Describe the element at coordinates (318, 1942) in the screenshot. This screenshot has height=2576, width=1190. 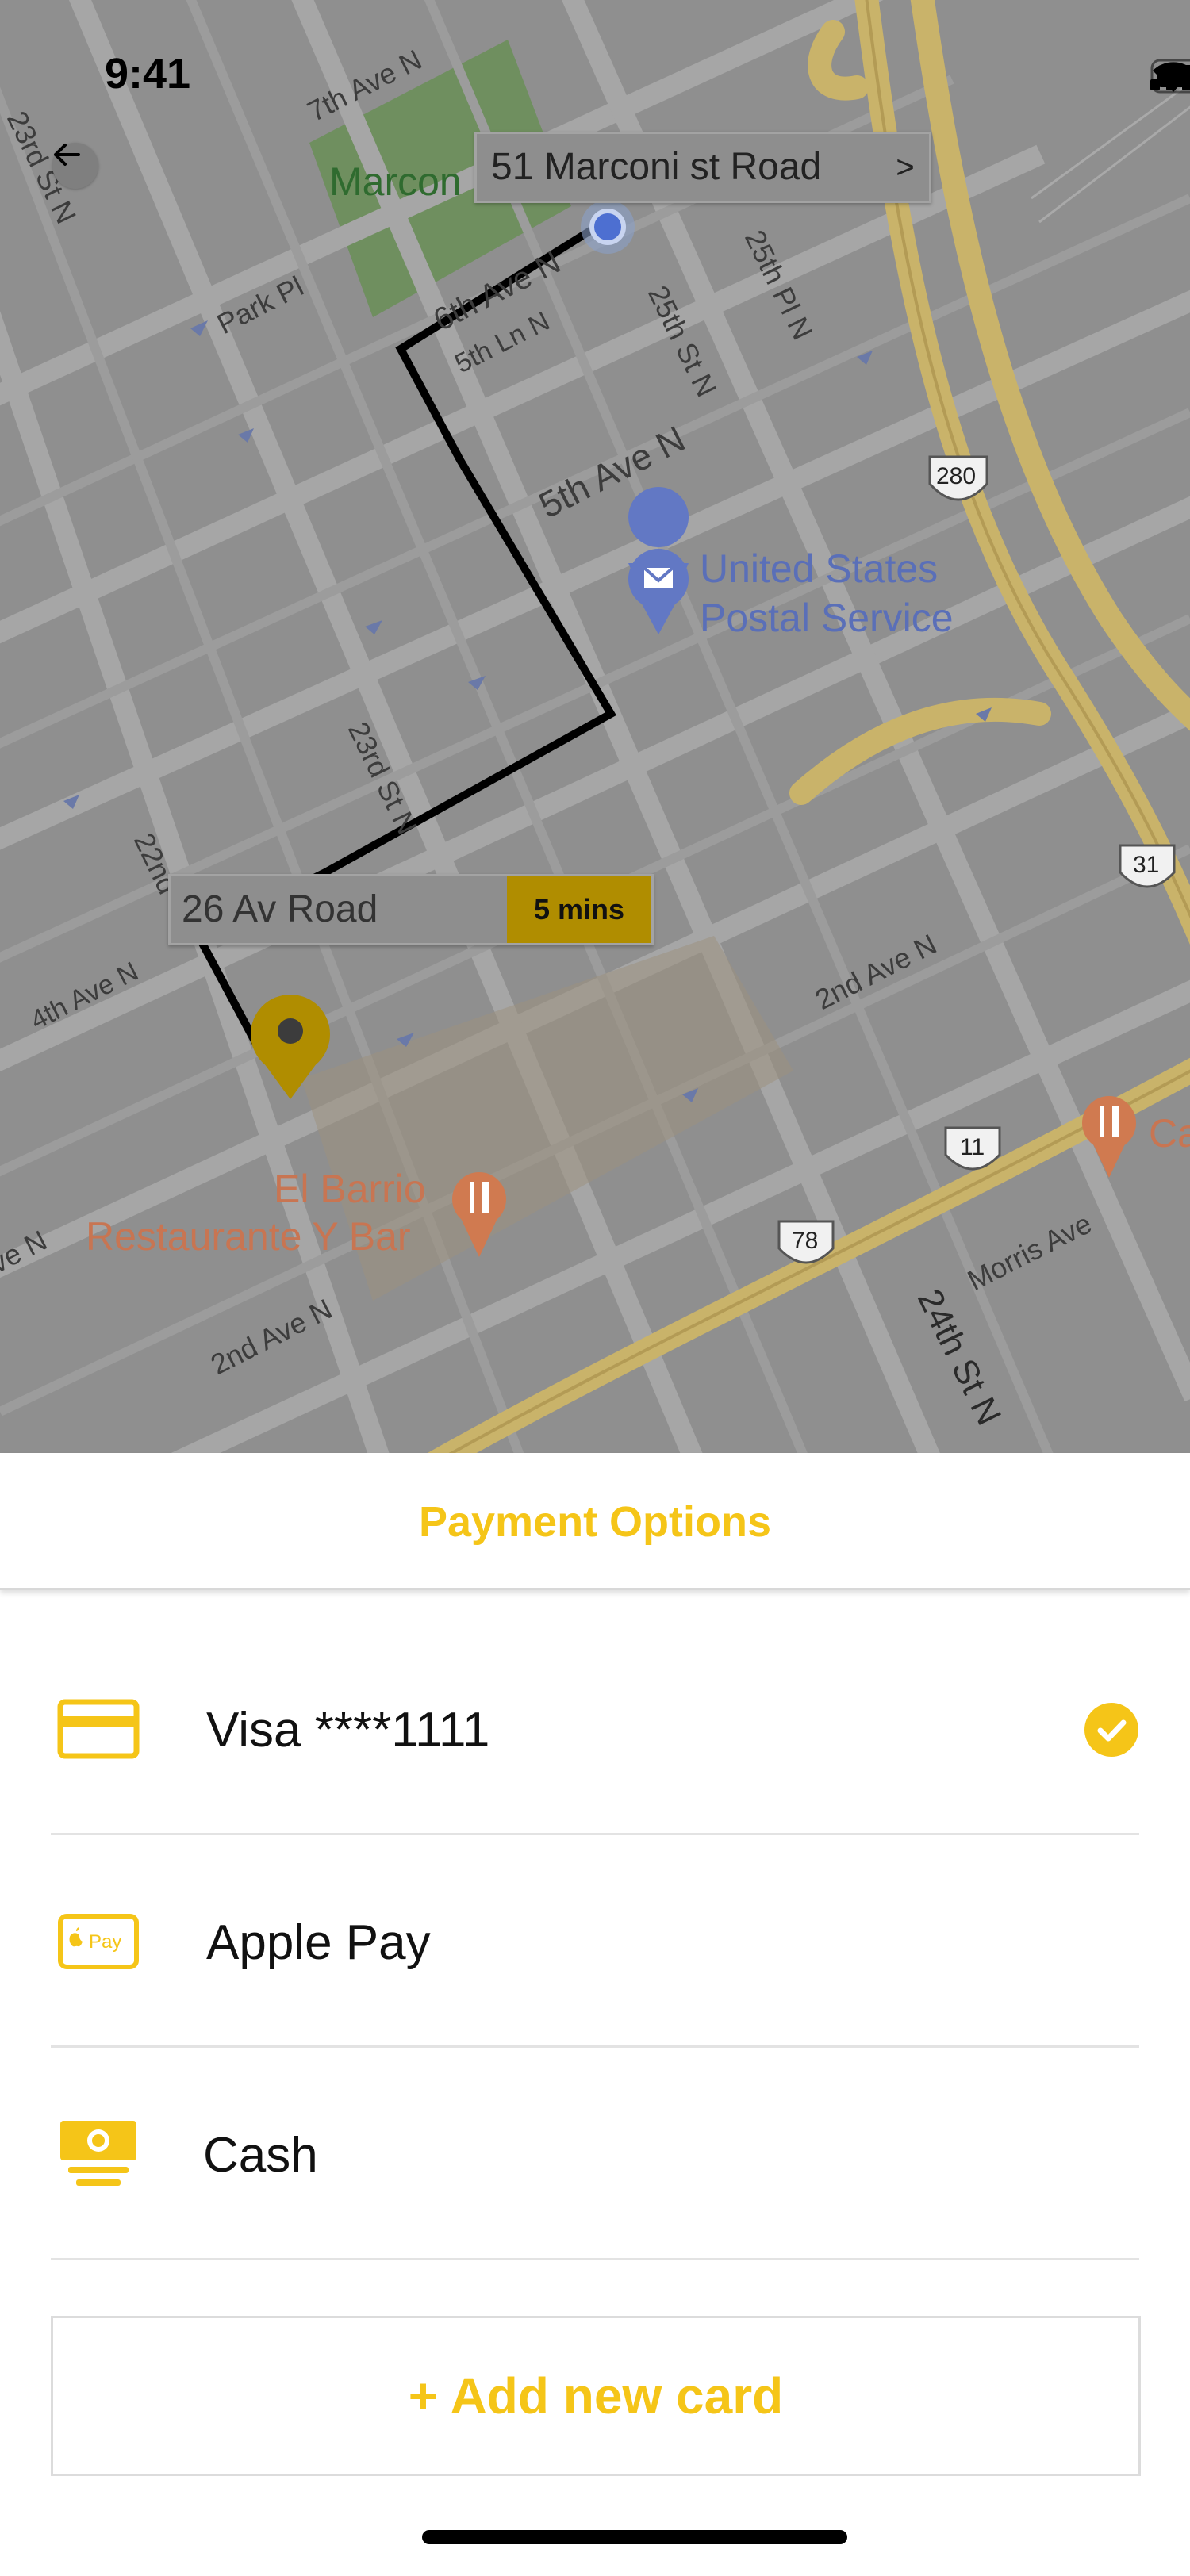
I see `payment-option-label: Apple Pay` at that location.